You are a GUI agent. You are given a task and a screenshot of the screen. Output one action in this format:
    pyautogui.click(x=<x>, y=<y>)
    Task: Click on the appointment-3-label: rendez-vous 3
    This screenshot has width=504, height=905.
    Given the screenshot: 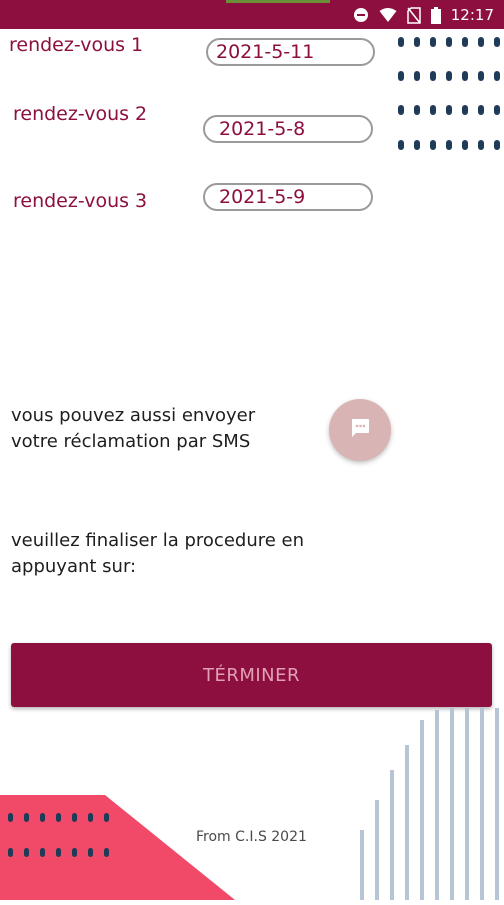 What is the action you would take?
    pyautogui.click(x=80, y=201)
    